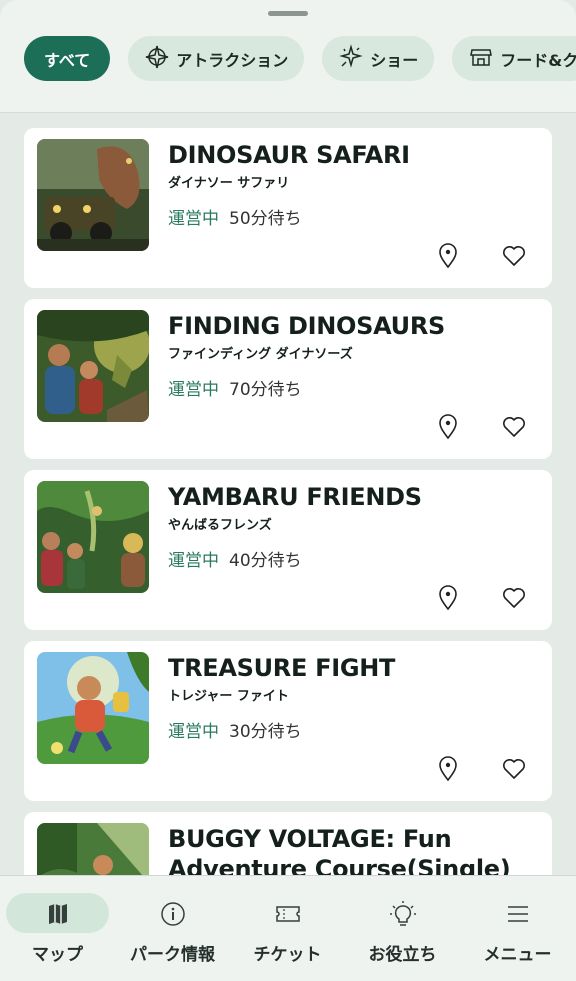 This screenshot has height=981, width=576. I want to click on attraction-status-row: 運営中 50分待ち, so click(235, 216).